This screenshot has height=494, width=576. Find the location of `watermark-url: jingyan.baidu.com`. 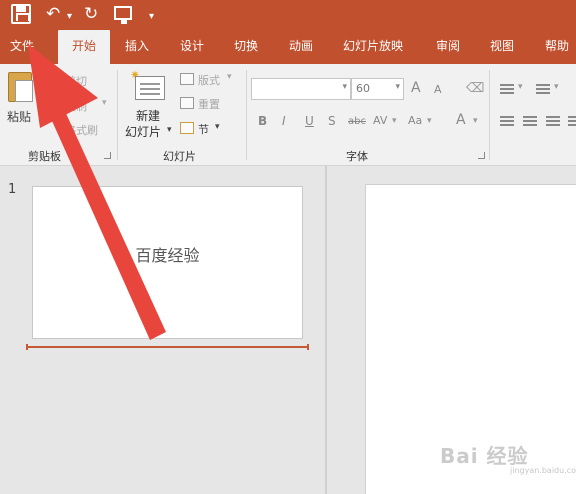

watermark-url: jingyan.baidu.com is located at coordinates (543, 470).